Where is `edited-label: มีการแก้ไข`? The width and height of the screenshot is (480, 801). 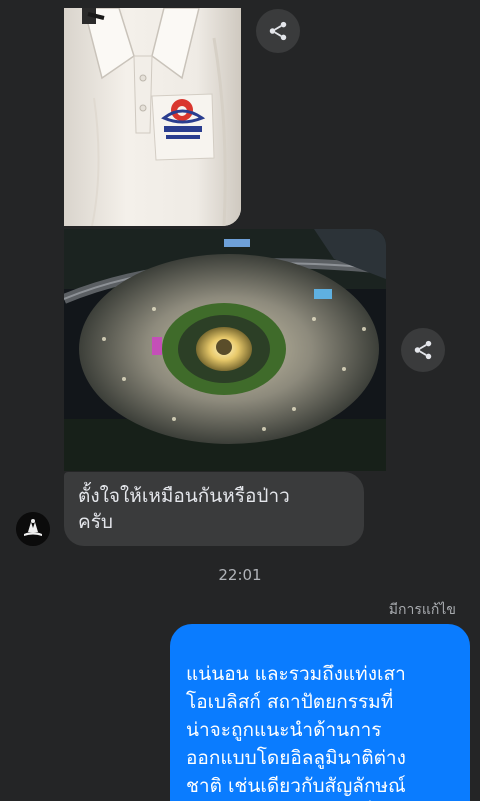
edited-label: มีการแก้ไข is located at coordinates (422, 610).